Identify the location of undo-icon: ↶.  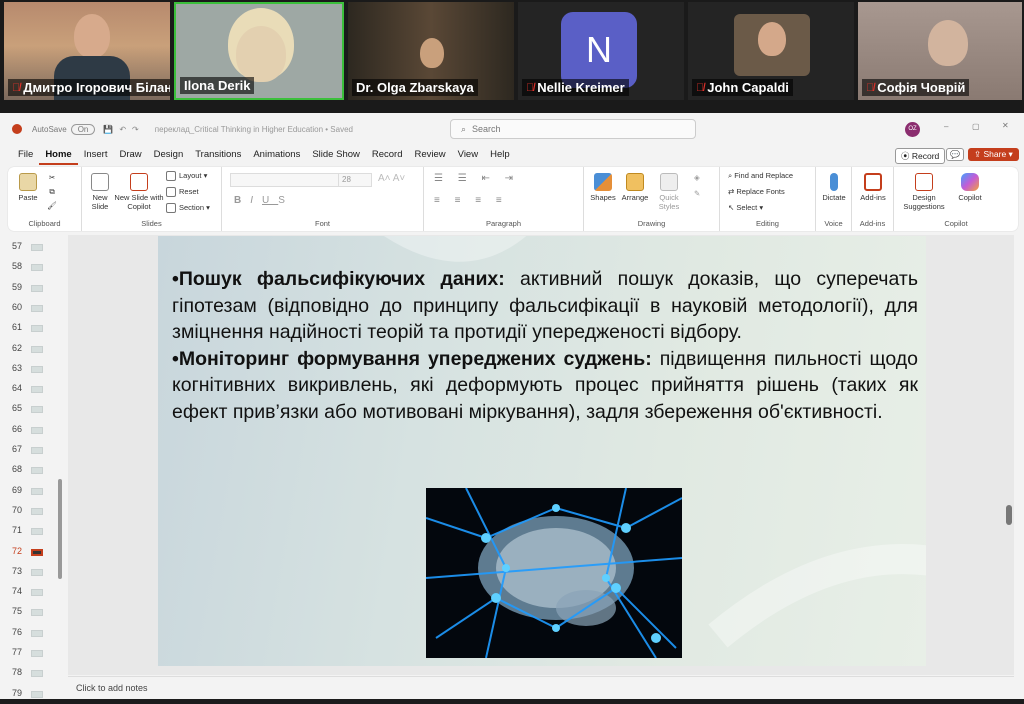
(122, 129).